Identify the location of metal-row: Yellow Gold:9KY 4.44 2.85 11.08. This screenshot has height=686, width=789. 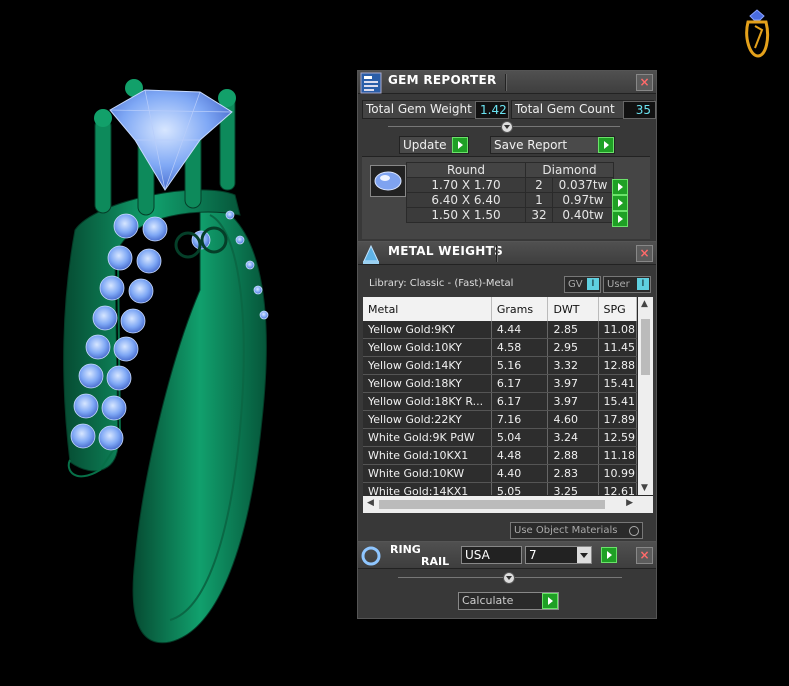
(500, 330).